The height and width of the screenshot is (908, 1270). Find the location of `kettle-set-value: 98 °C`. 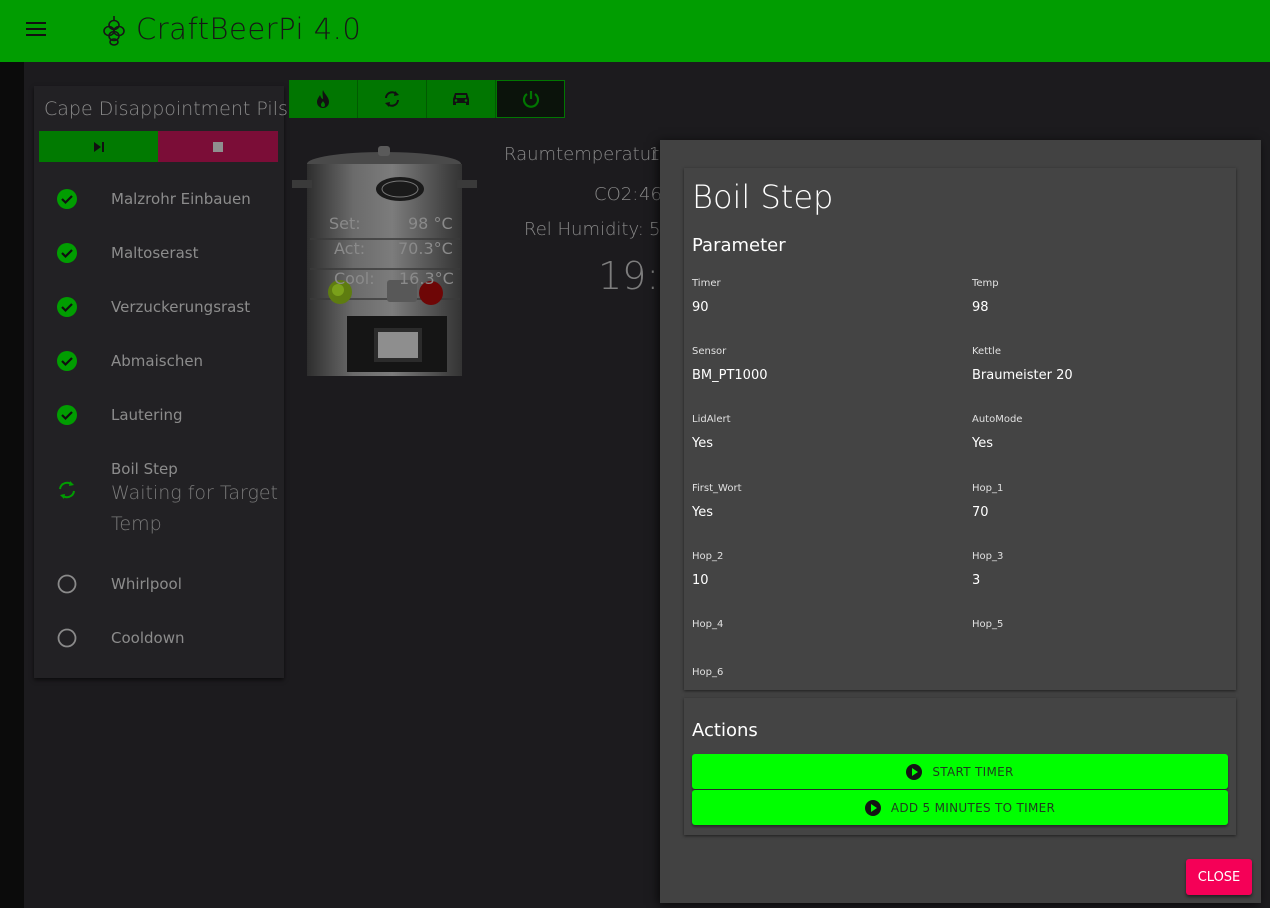

kettle-set-value: 98 °C is located at coordinates (430, 223).